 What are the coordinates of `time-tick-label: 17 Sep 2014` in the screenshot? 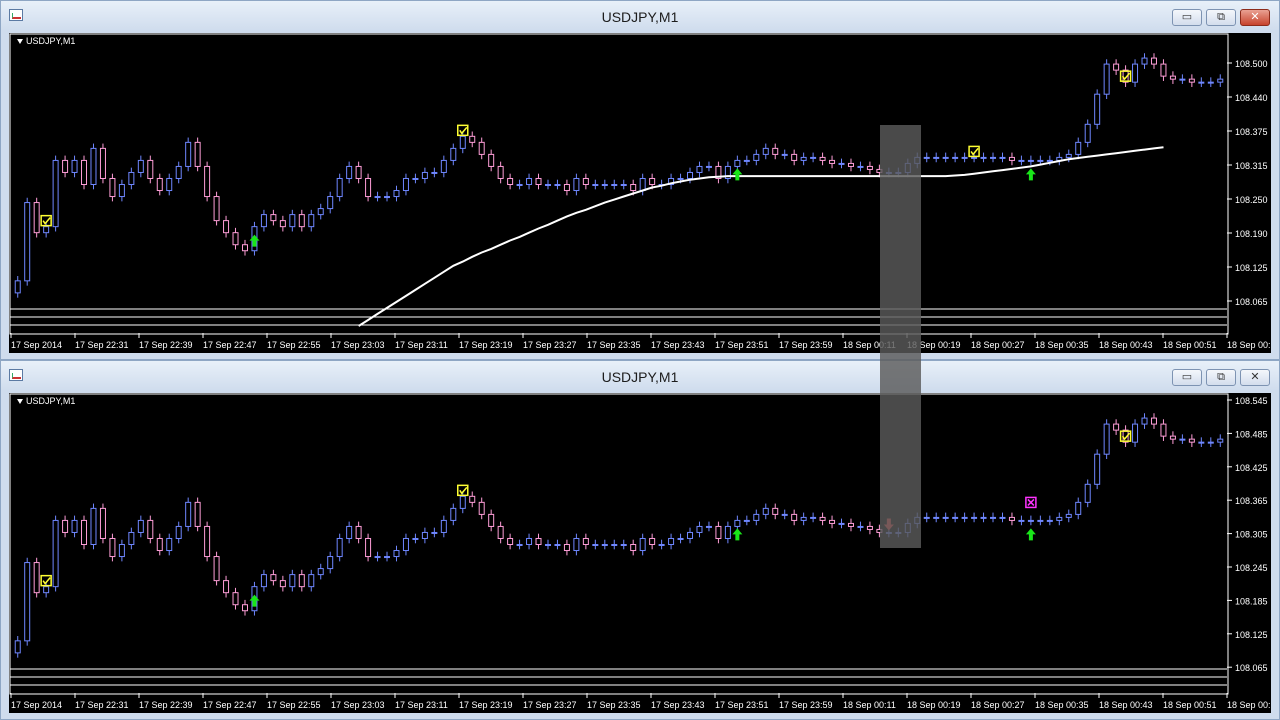 It's located at (36, 345).